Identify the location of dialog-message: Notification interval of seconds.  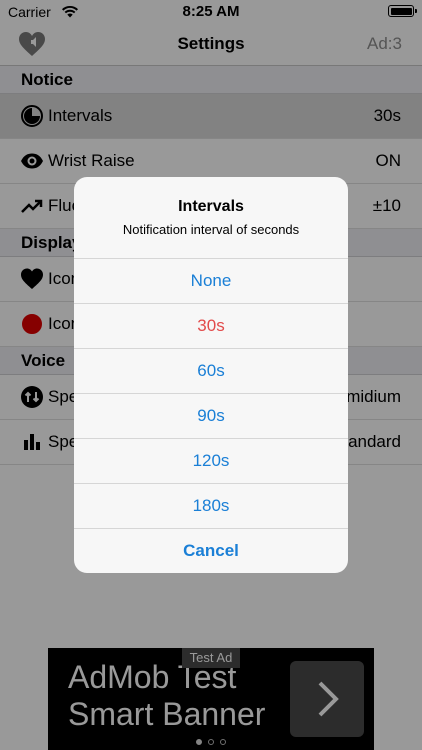
(211, 229).